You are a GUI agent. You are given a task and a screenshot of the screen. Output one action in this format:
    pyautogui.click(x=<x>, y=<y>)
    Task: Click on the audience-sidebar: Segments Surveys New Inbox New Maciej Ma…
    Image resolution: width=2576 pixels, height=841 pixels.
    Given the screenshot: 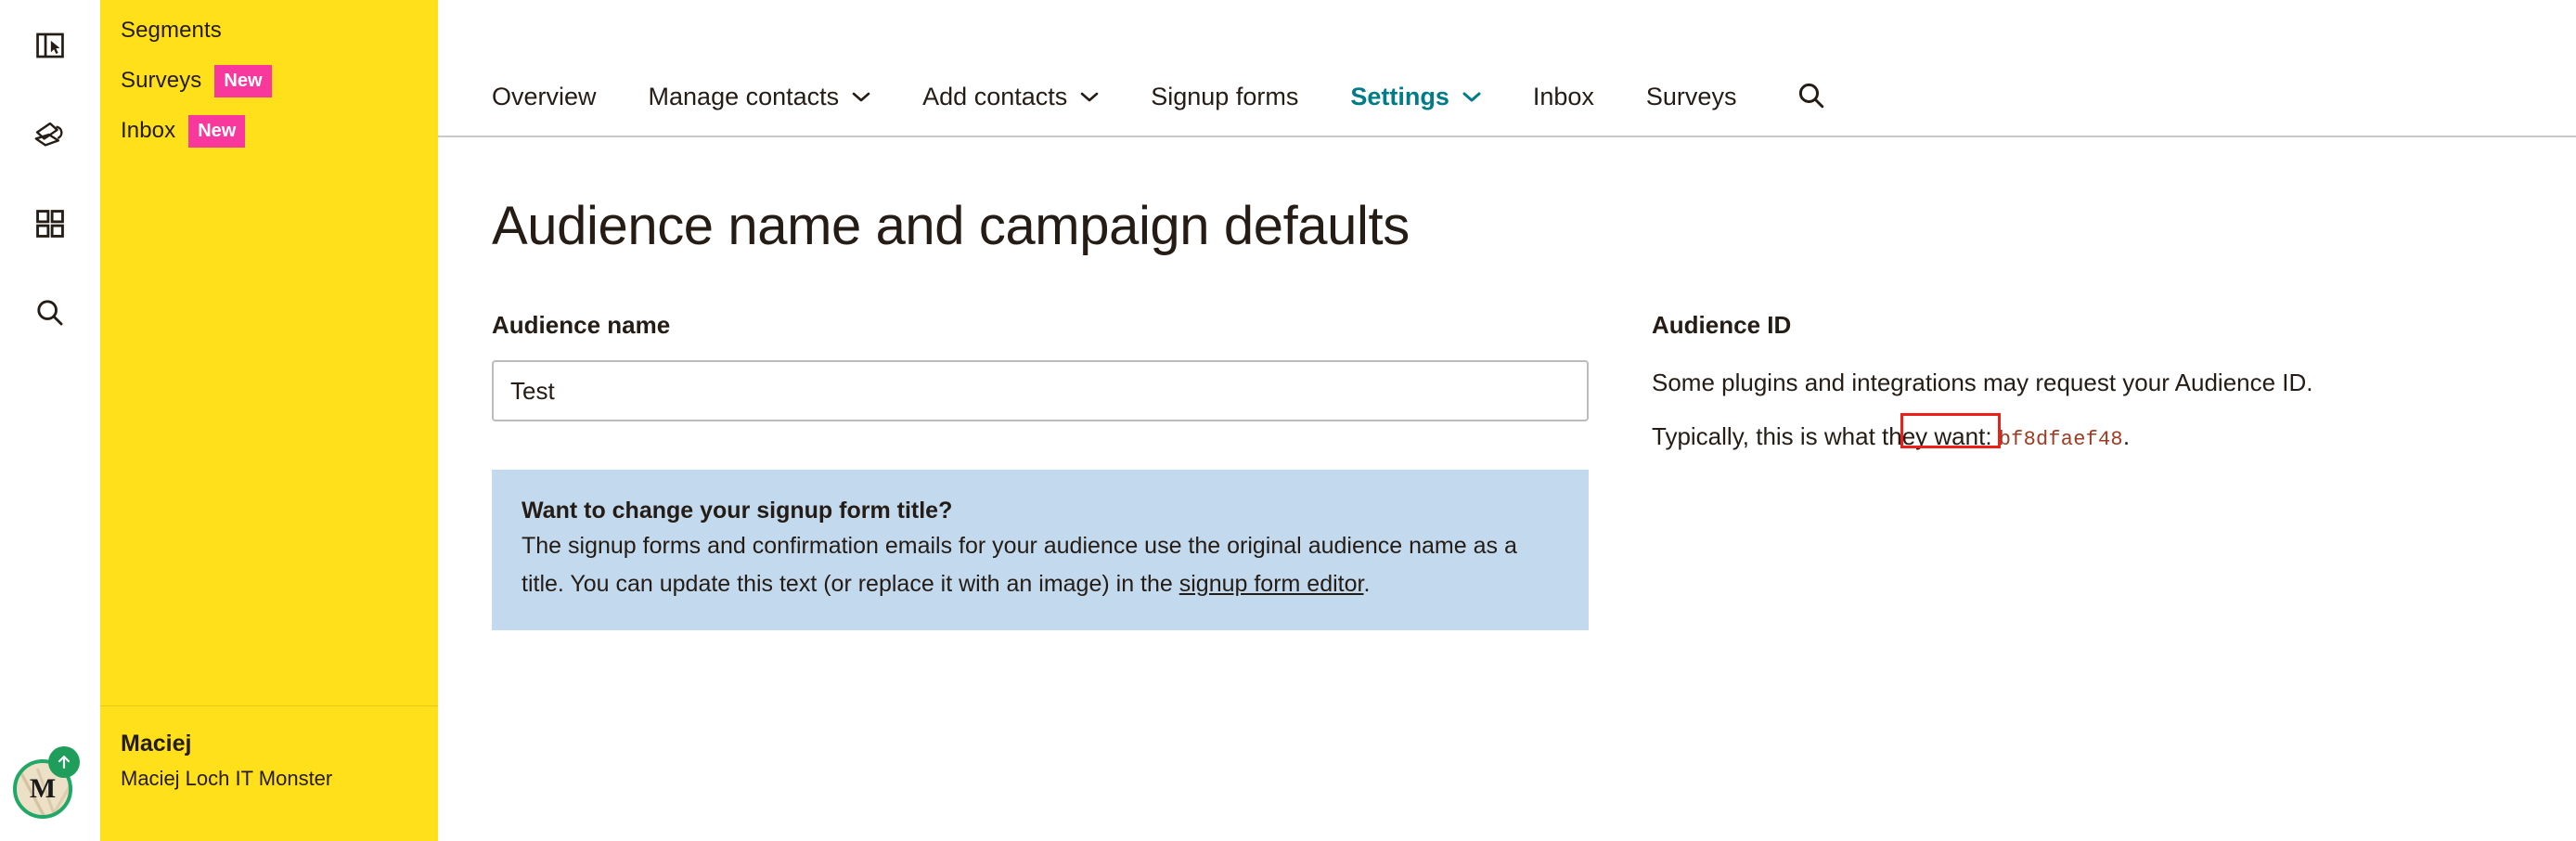 What is the action you would take?
    pyautogui.click(x=269, y=420)
    